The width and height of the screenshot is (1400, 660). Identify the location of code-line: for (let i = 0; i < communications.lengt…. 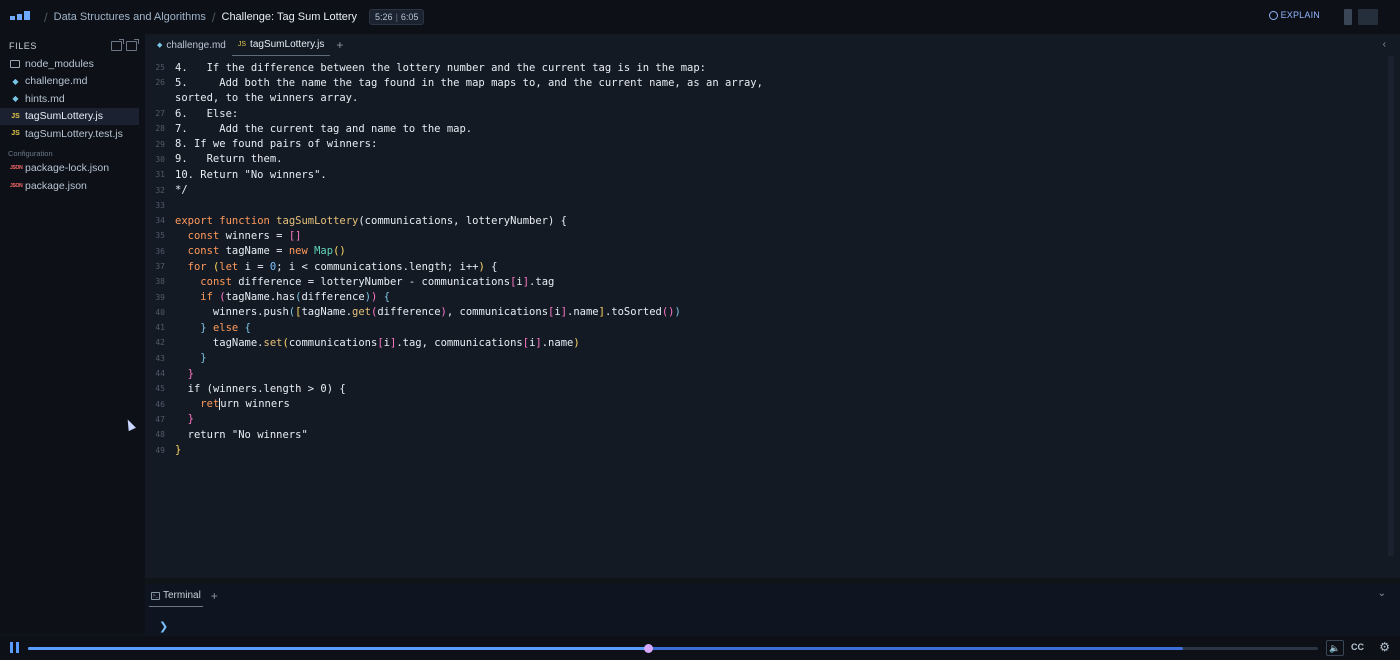
(342, 266).